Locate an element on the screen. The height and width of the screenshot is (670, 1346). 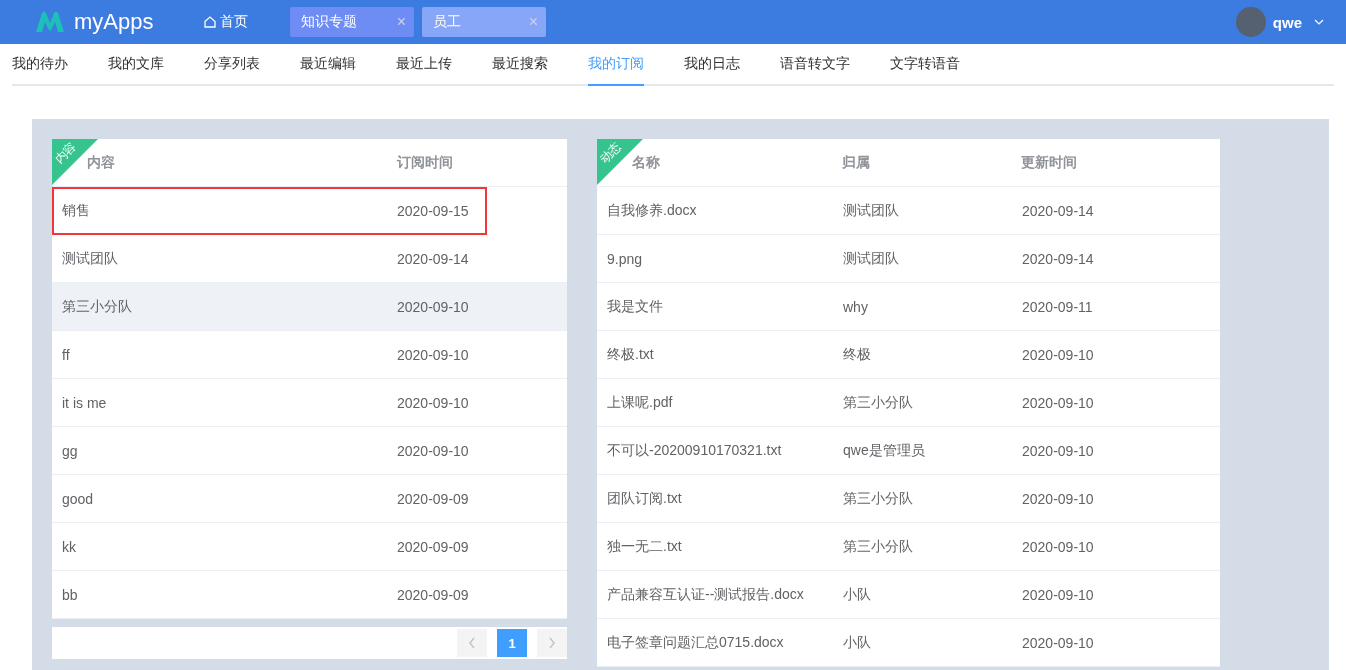
nav-tab: 文字转语音 is located at coordinates (925, 65).